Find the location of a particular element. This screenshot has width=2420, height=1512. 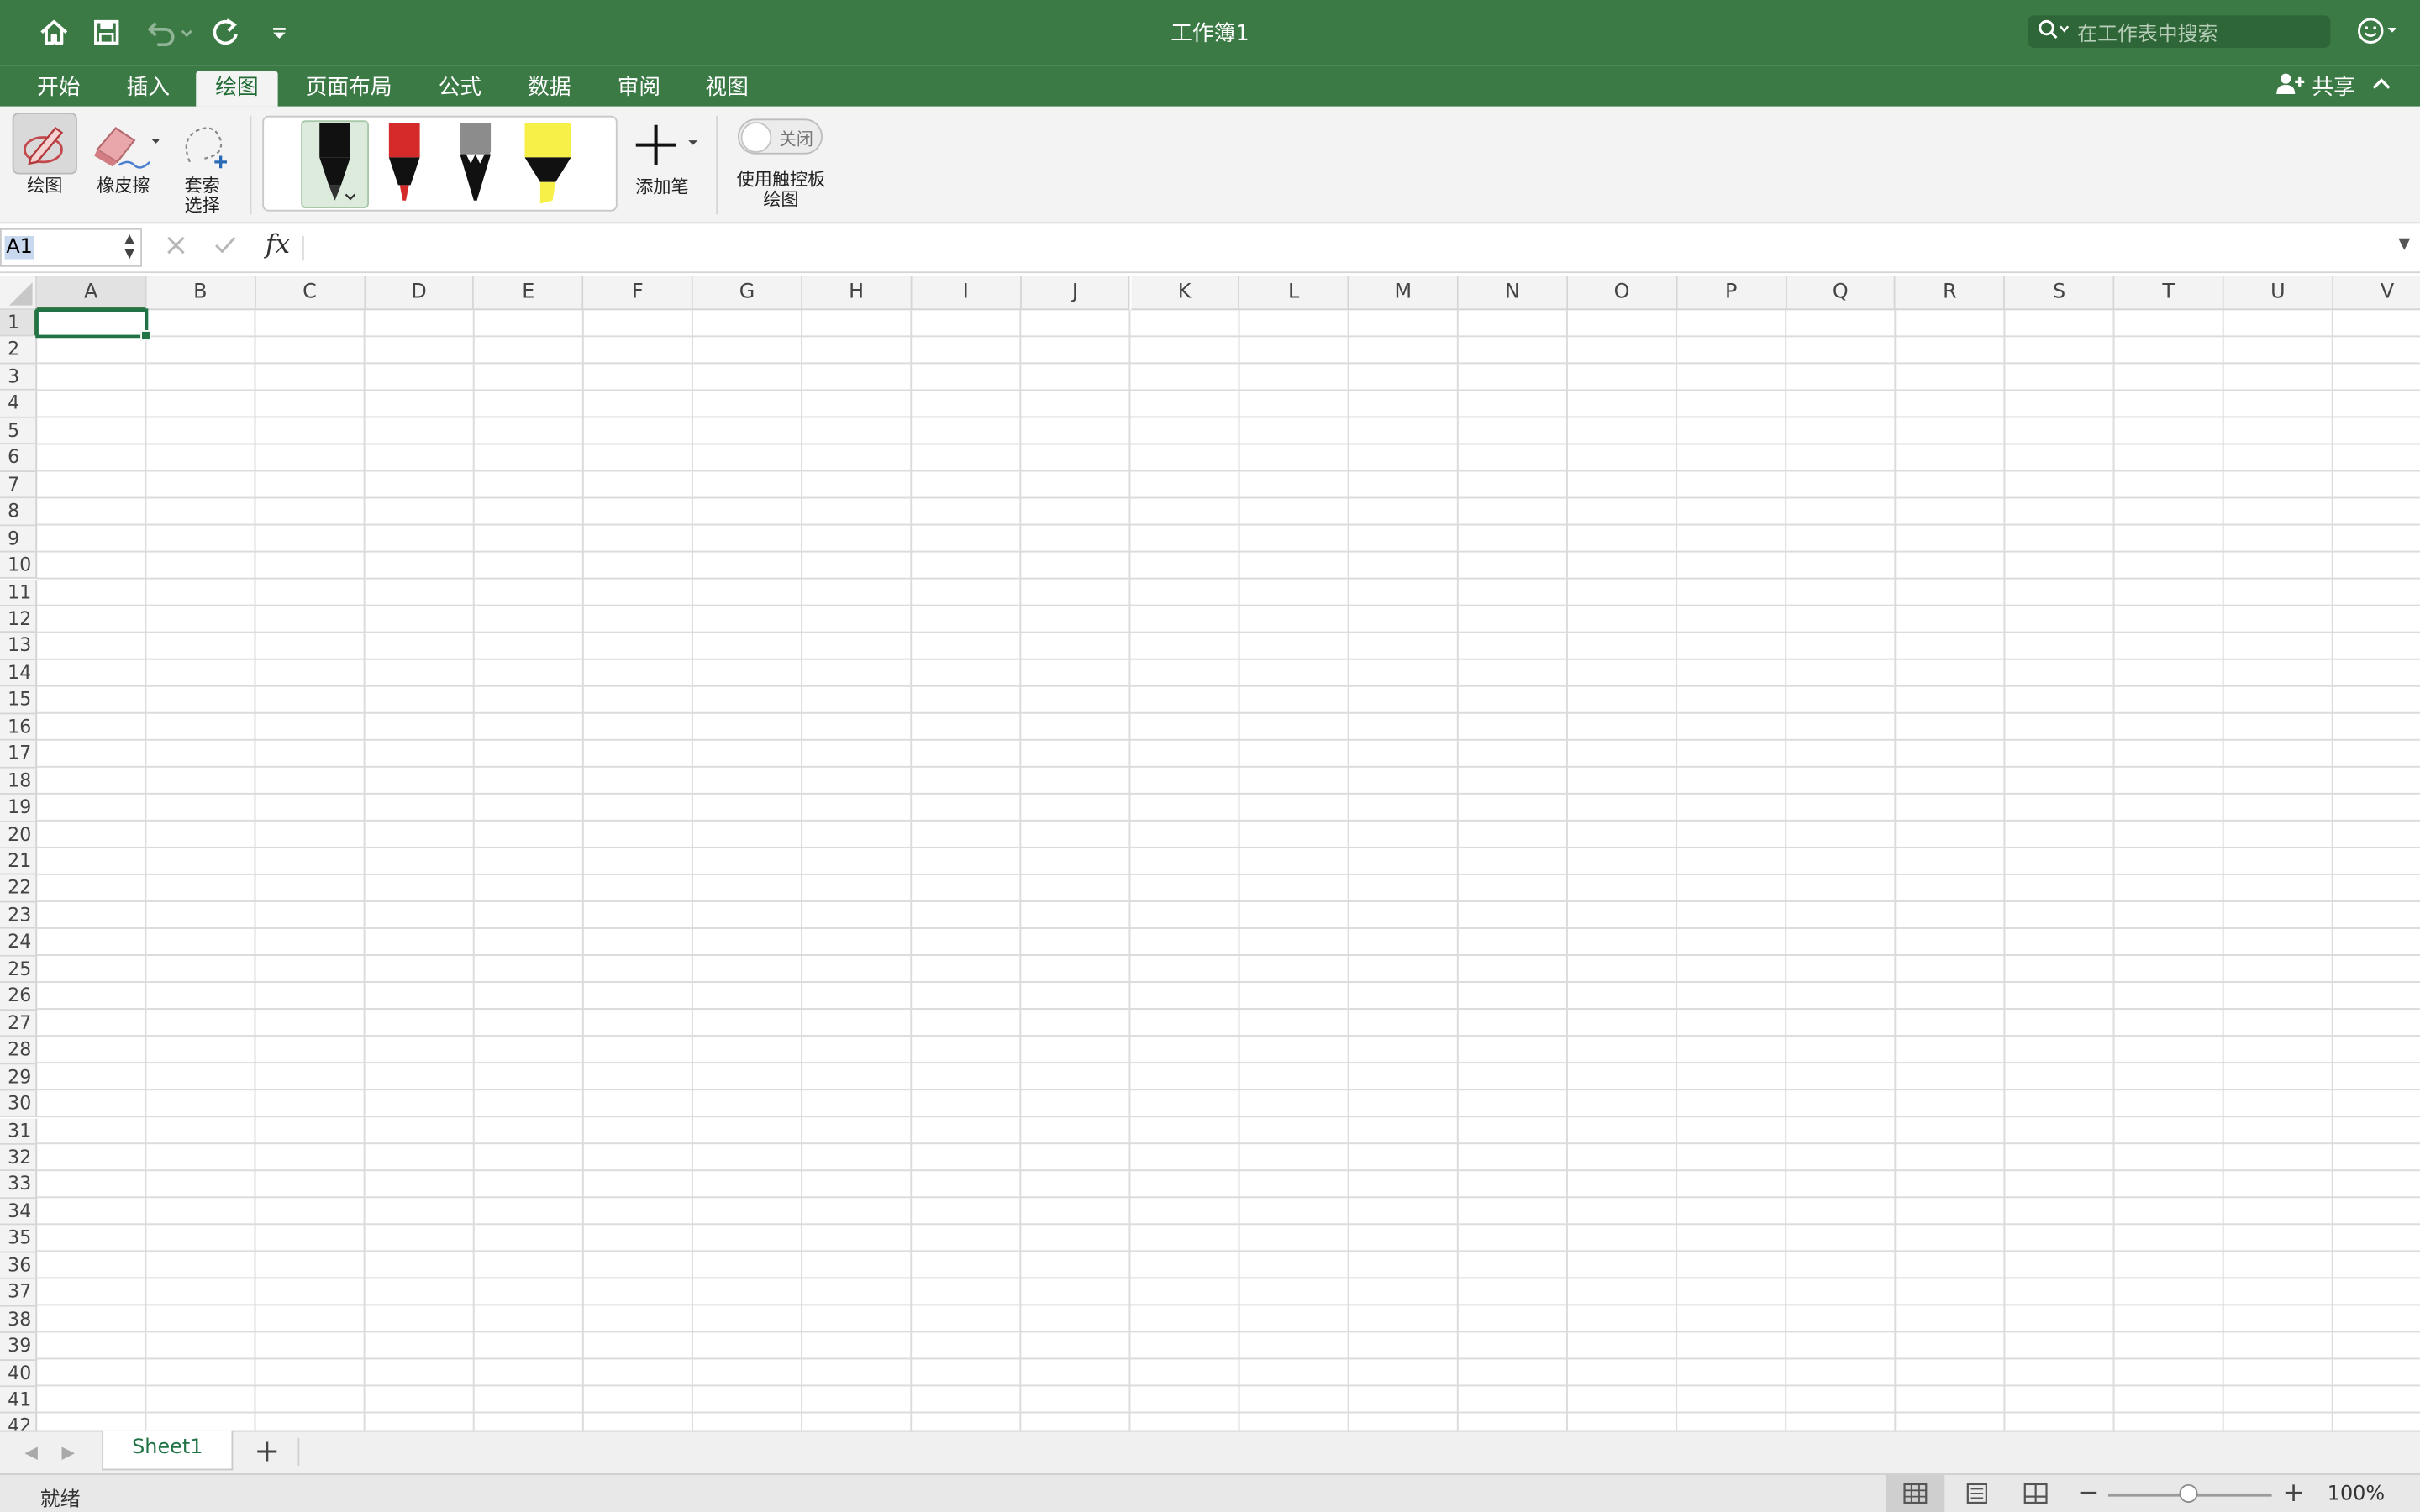

select-all-corner is located at coordinates (19, 293).